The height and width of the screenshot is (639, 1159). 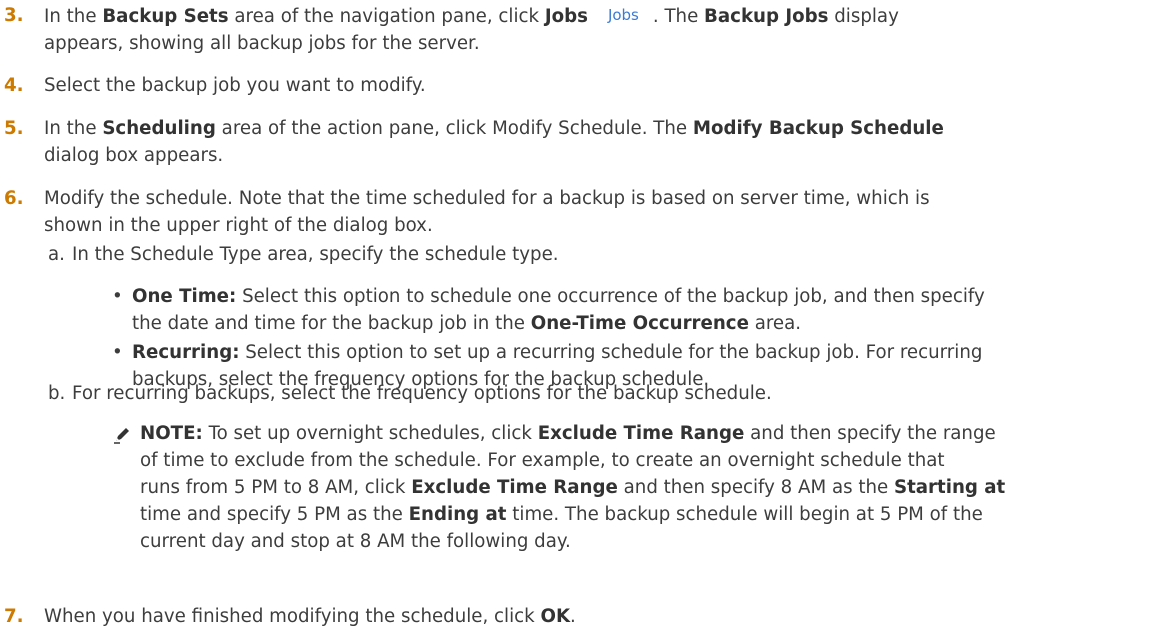 I want to click on ui-term: Modify Backup Schedule, so click(x=818, y=128).